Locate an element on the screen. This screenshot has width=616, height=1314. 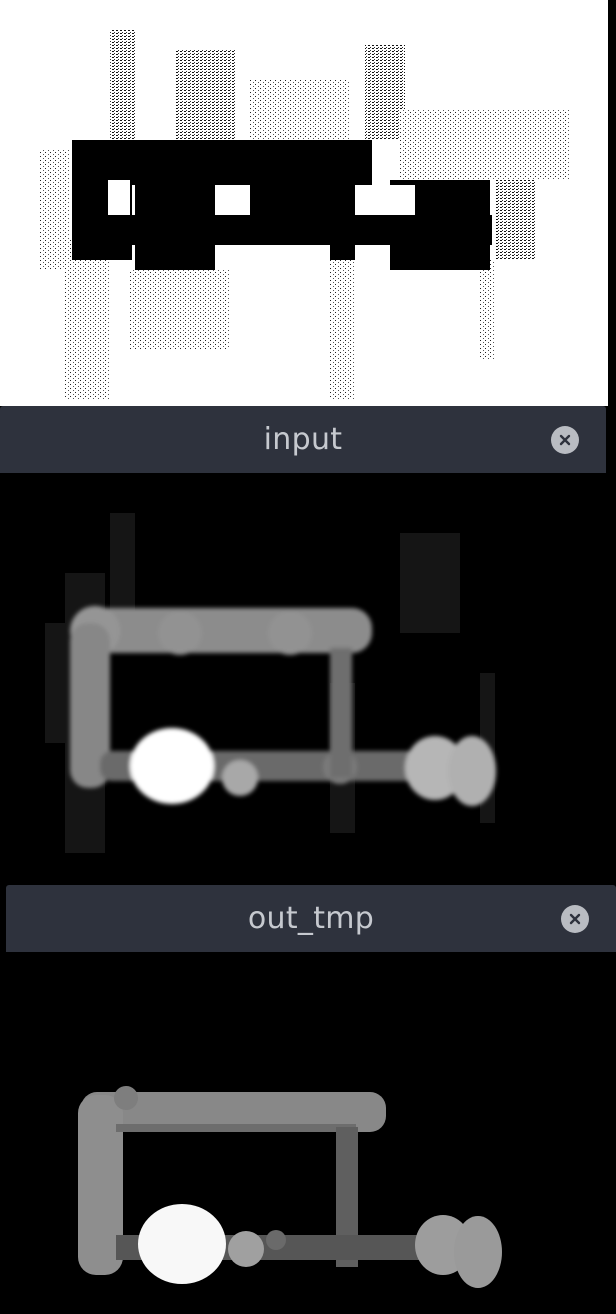
window-title: input is located at coordinates (303, 439).